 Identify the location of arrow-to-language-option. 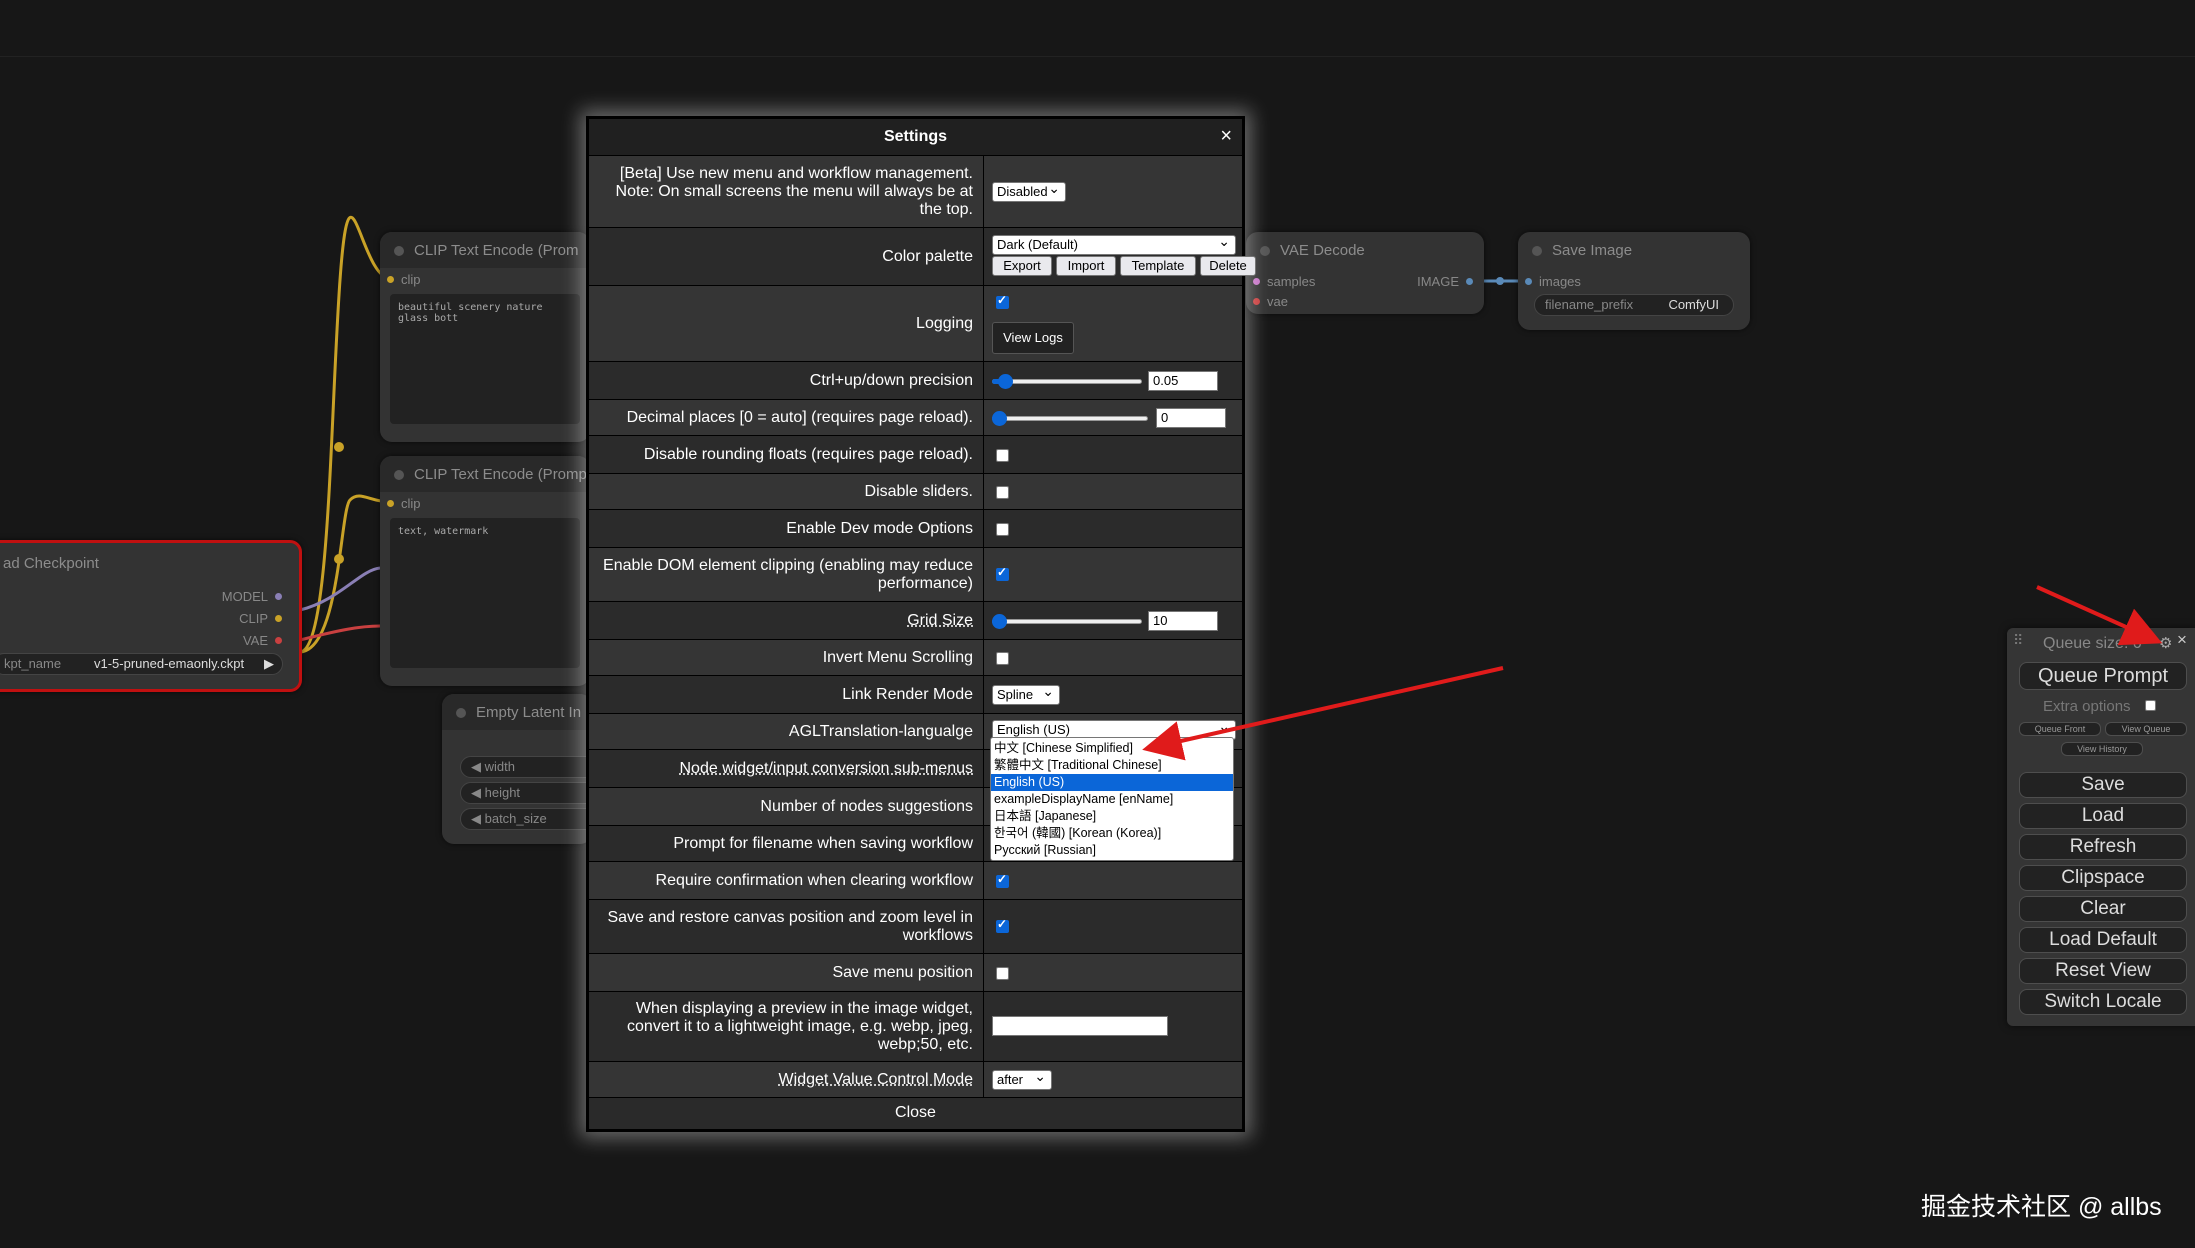
(1323, 713).